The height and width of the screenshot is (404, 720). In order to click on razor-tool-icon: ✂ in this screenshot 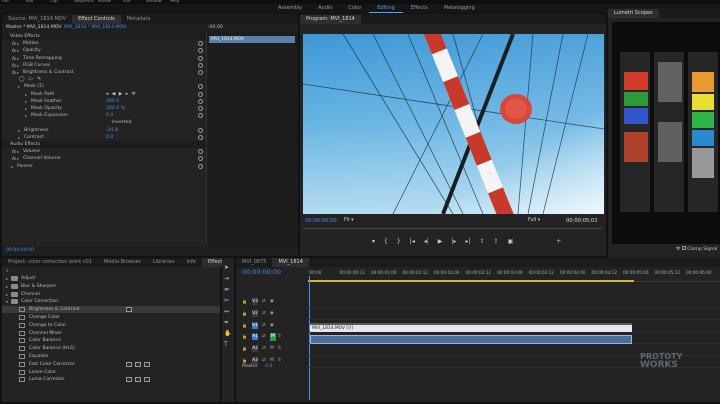, I will do `click(228, 300)`.